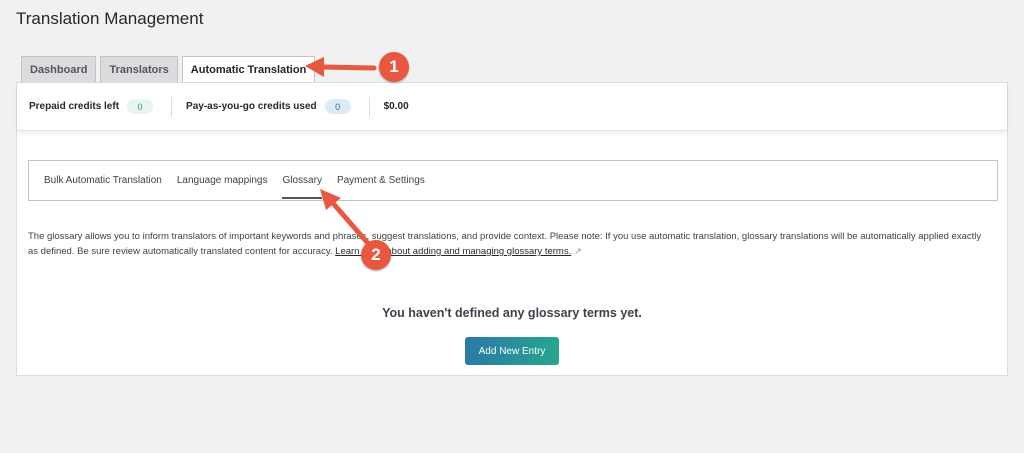 The image size is (1024, 453). I want to click on tab-bulk-automatic-translation: Bulk Automatic Translation, so click(103, 180).